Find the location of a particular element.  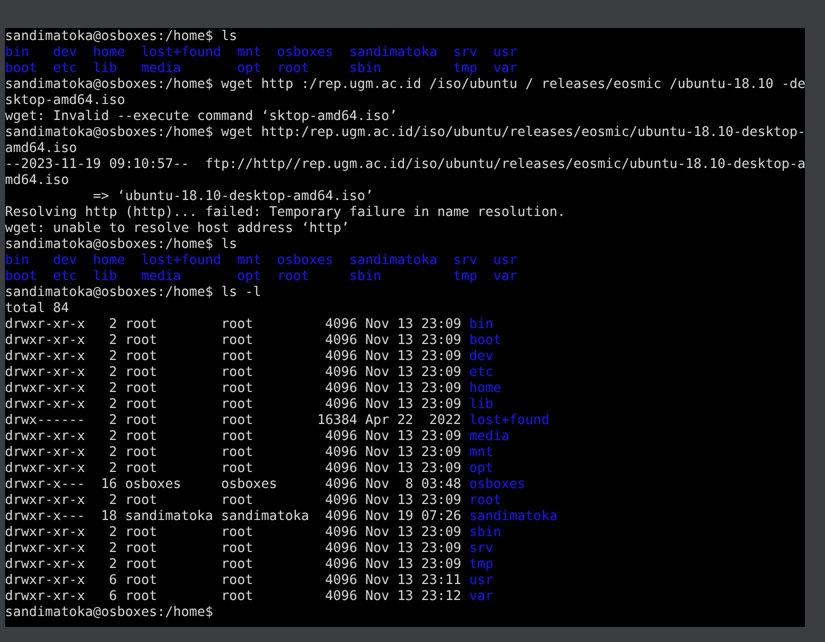

permissions-text: drwxr-x--- is located at coordinates (45, 516).